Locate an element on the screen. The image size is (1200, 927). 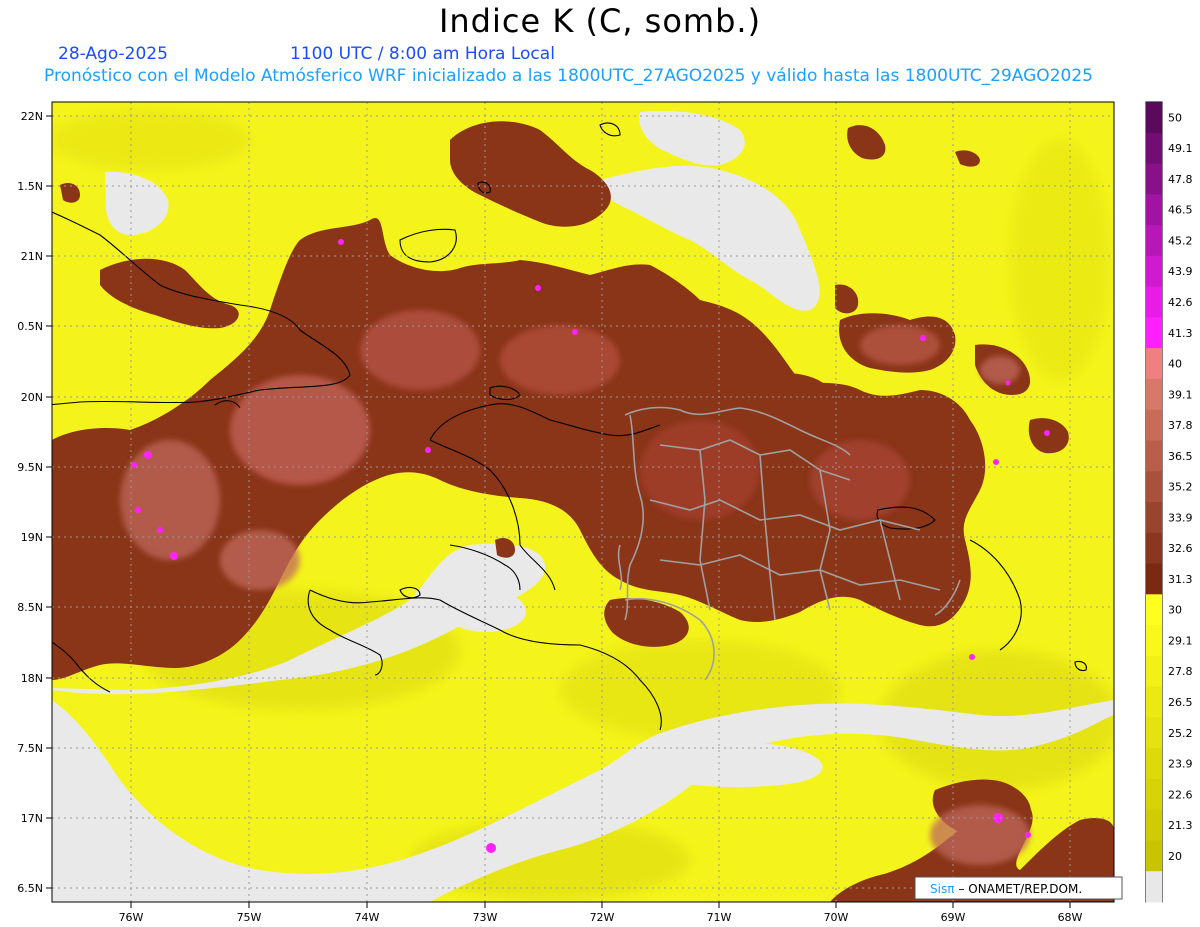
colorbar-label: 31.3 is located at coordinates (1180, 579).